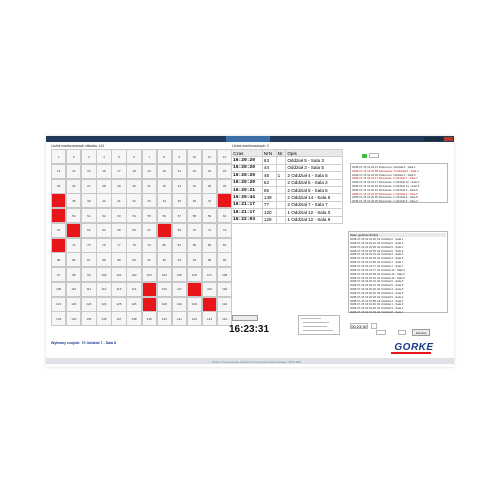 This screenshot has width=500, height=500. I want to click on sensor-cell: 77, so click(119, 245).